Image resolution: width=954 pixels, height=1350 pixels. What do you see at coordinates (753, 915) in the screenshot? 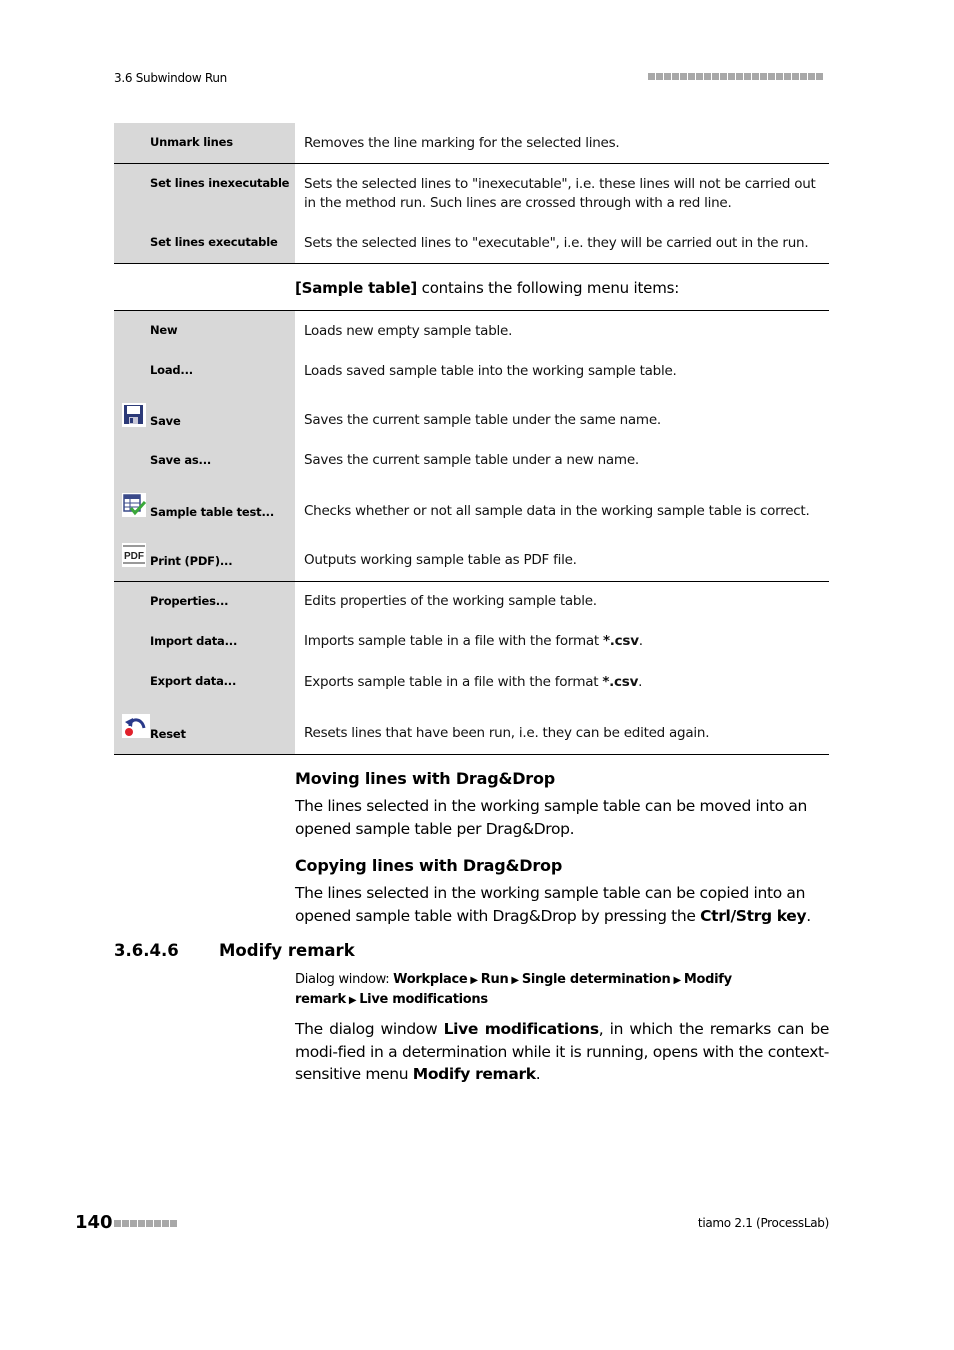
I see `key-name: Ctrl/Strg key` at bounding box center [753, 915].